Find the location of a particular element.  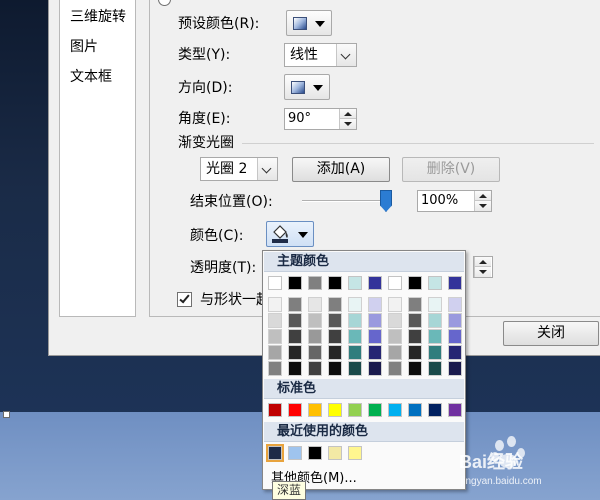

transparency-spinner is located at coordinates (483, 267).